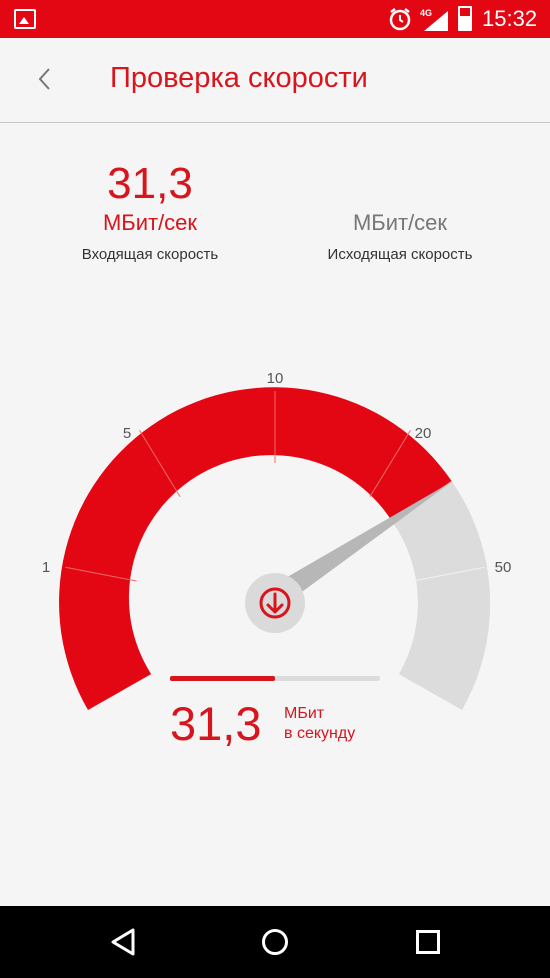 The image size is (550, 978). What do you see at coordinates (275, 19) in the screenshot?
I see `status-bar: 4G 15:32` at bounding box center [275, 19].